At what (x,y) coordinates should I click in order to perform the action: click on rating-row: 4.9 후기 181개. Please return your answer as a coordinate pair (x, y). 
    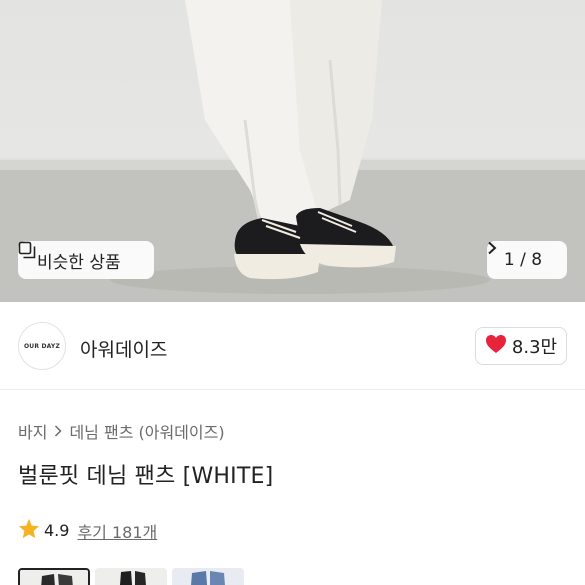
    Looking at the image, I should click on (87, 530).